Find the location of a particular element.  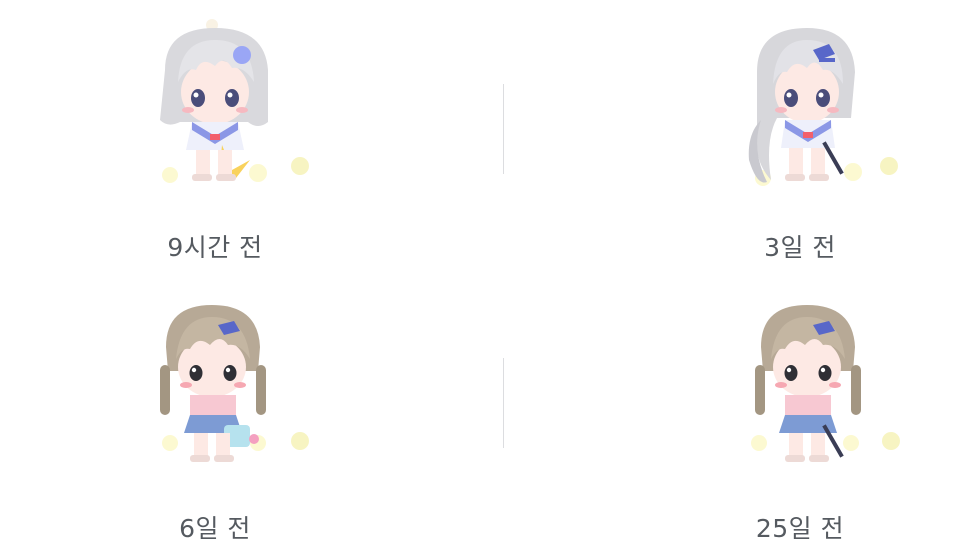

history-time-label: 3일 전 is located at coordinates (800, 247).